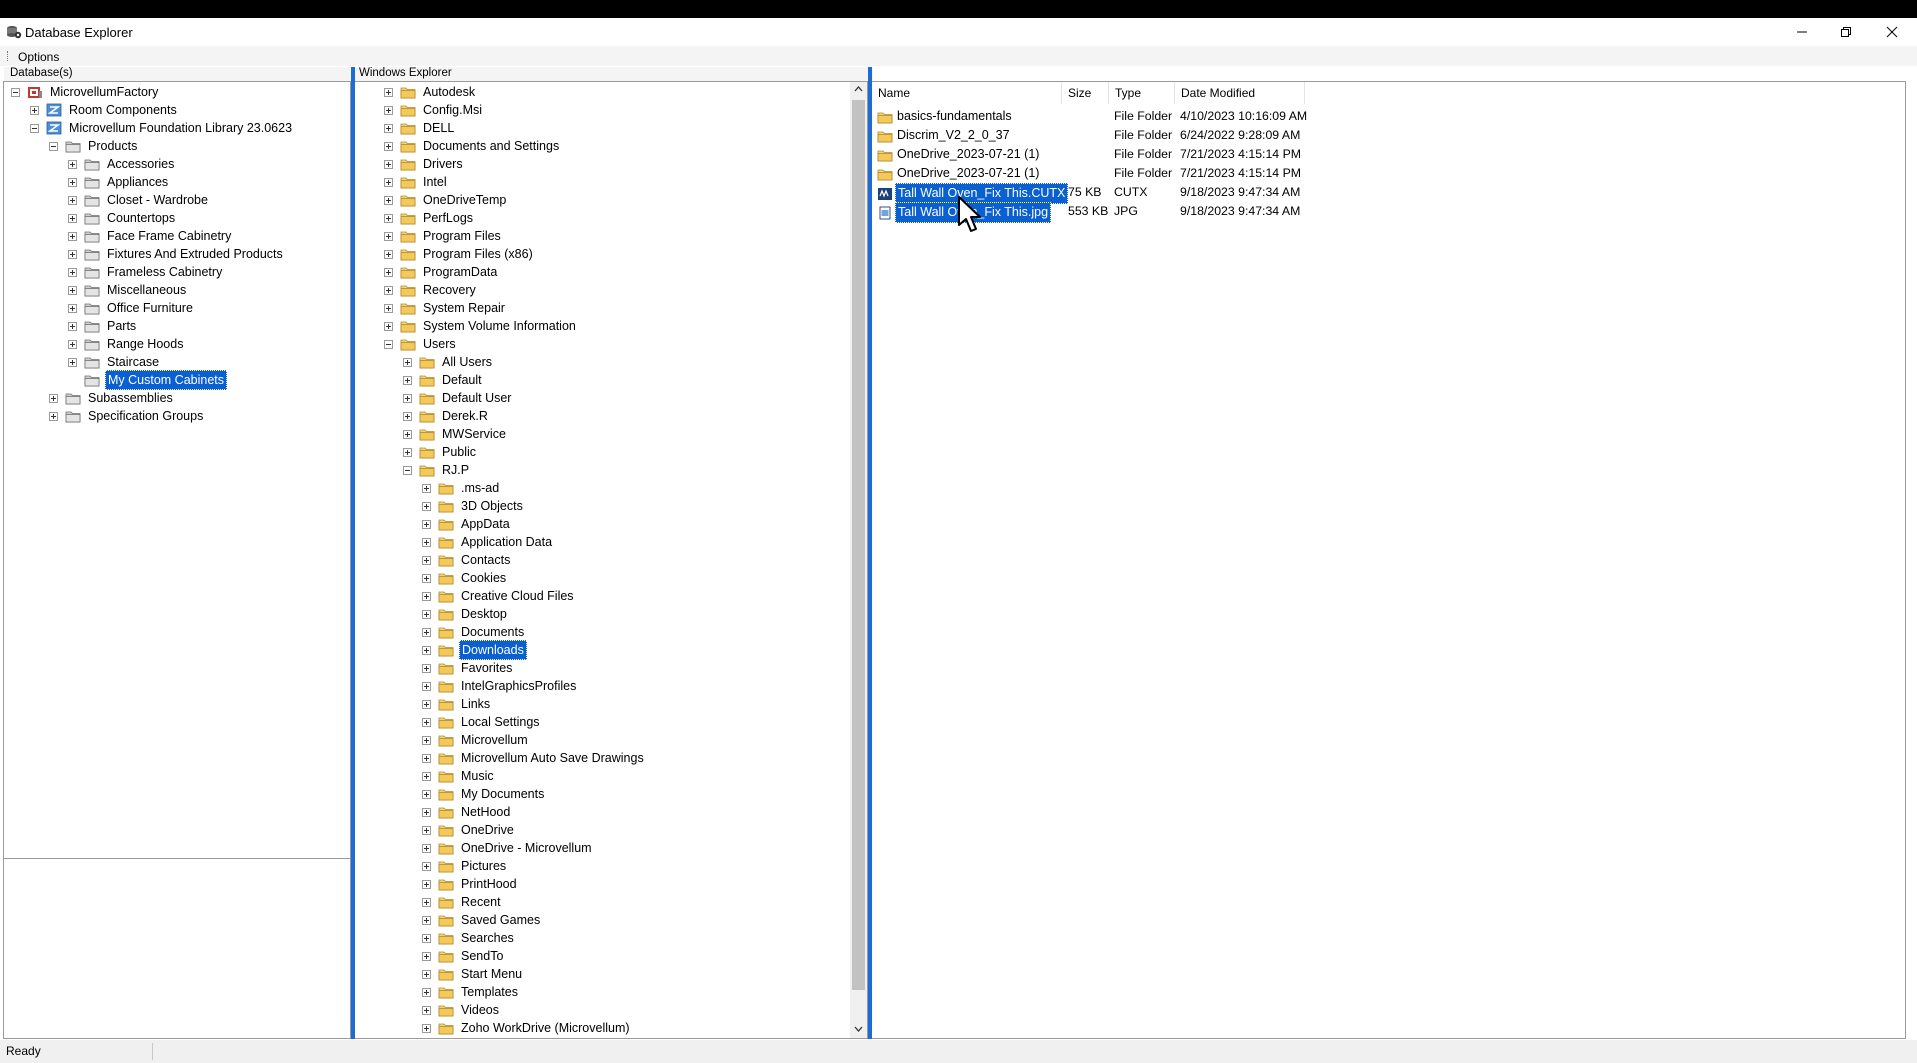 This screenshot has height=1063, width=1917. Describe the element at coordinates (1142, 93) in the screenshot. I see `column-header-type: Type` at that location.